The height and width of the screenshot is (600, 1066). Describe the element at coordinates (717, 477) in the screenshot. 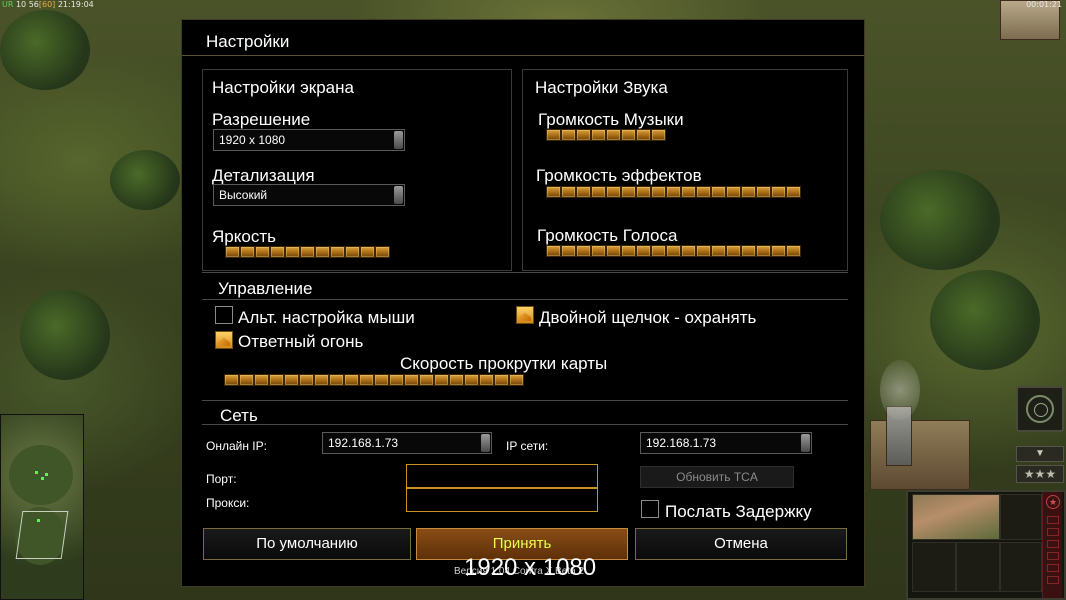

I see `update-tca-button: Обновить TCA` at that location.